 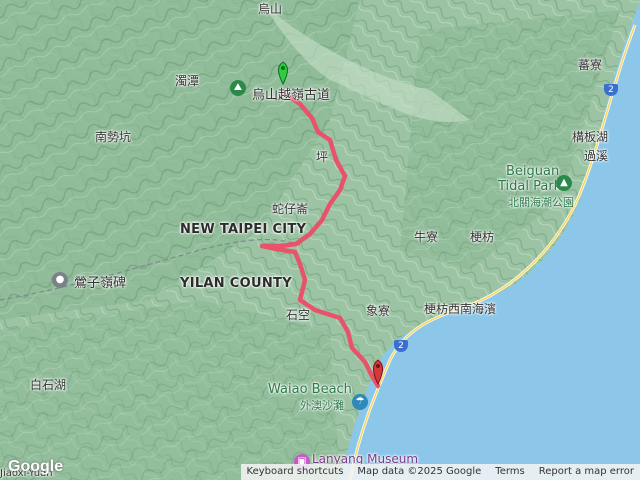 What do you see at coordinates (596, 156) in the screenshot?
I see `place-label: 過溪` at bounding box center [596, 156].